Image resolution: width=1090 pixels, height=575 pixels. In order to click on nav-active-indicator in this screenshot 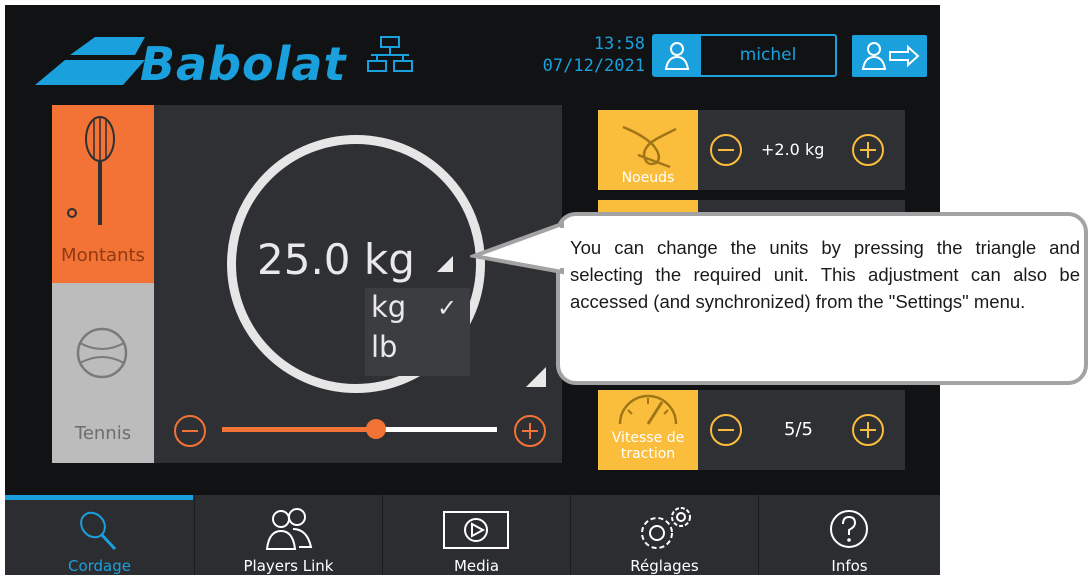, I will do `click(99, 497)`.